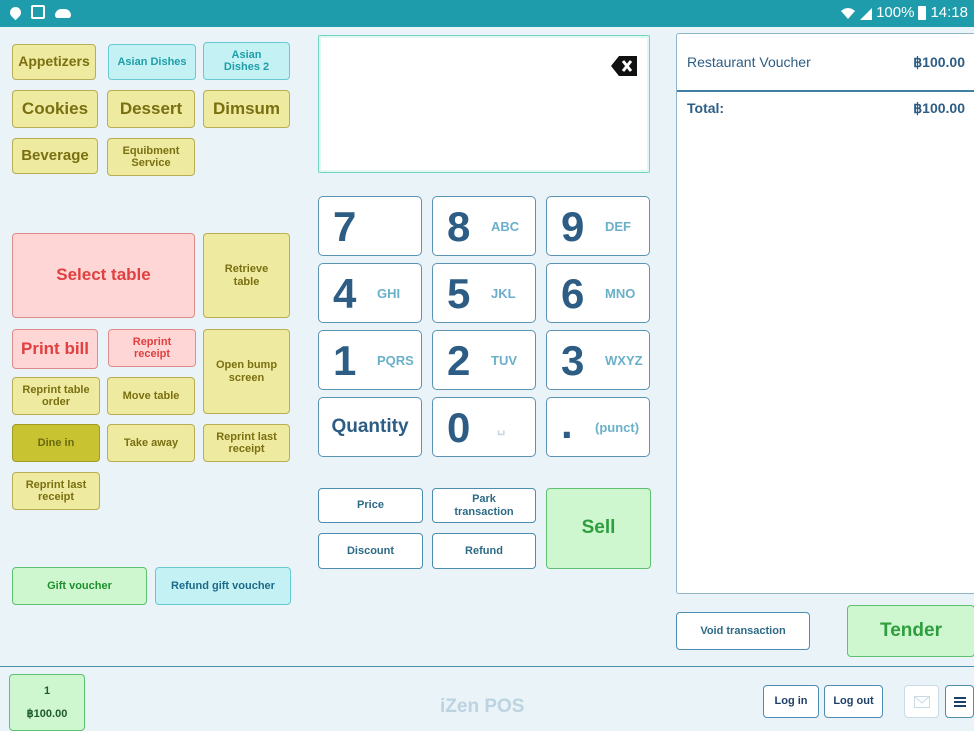  I want to click on key-2: 2 TUV, so click(484, 360).